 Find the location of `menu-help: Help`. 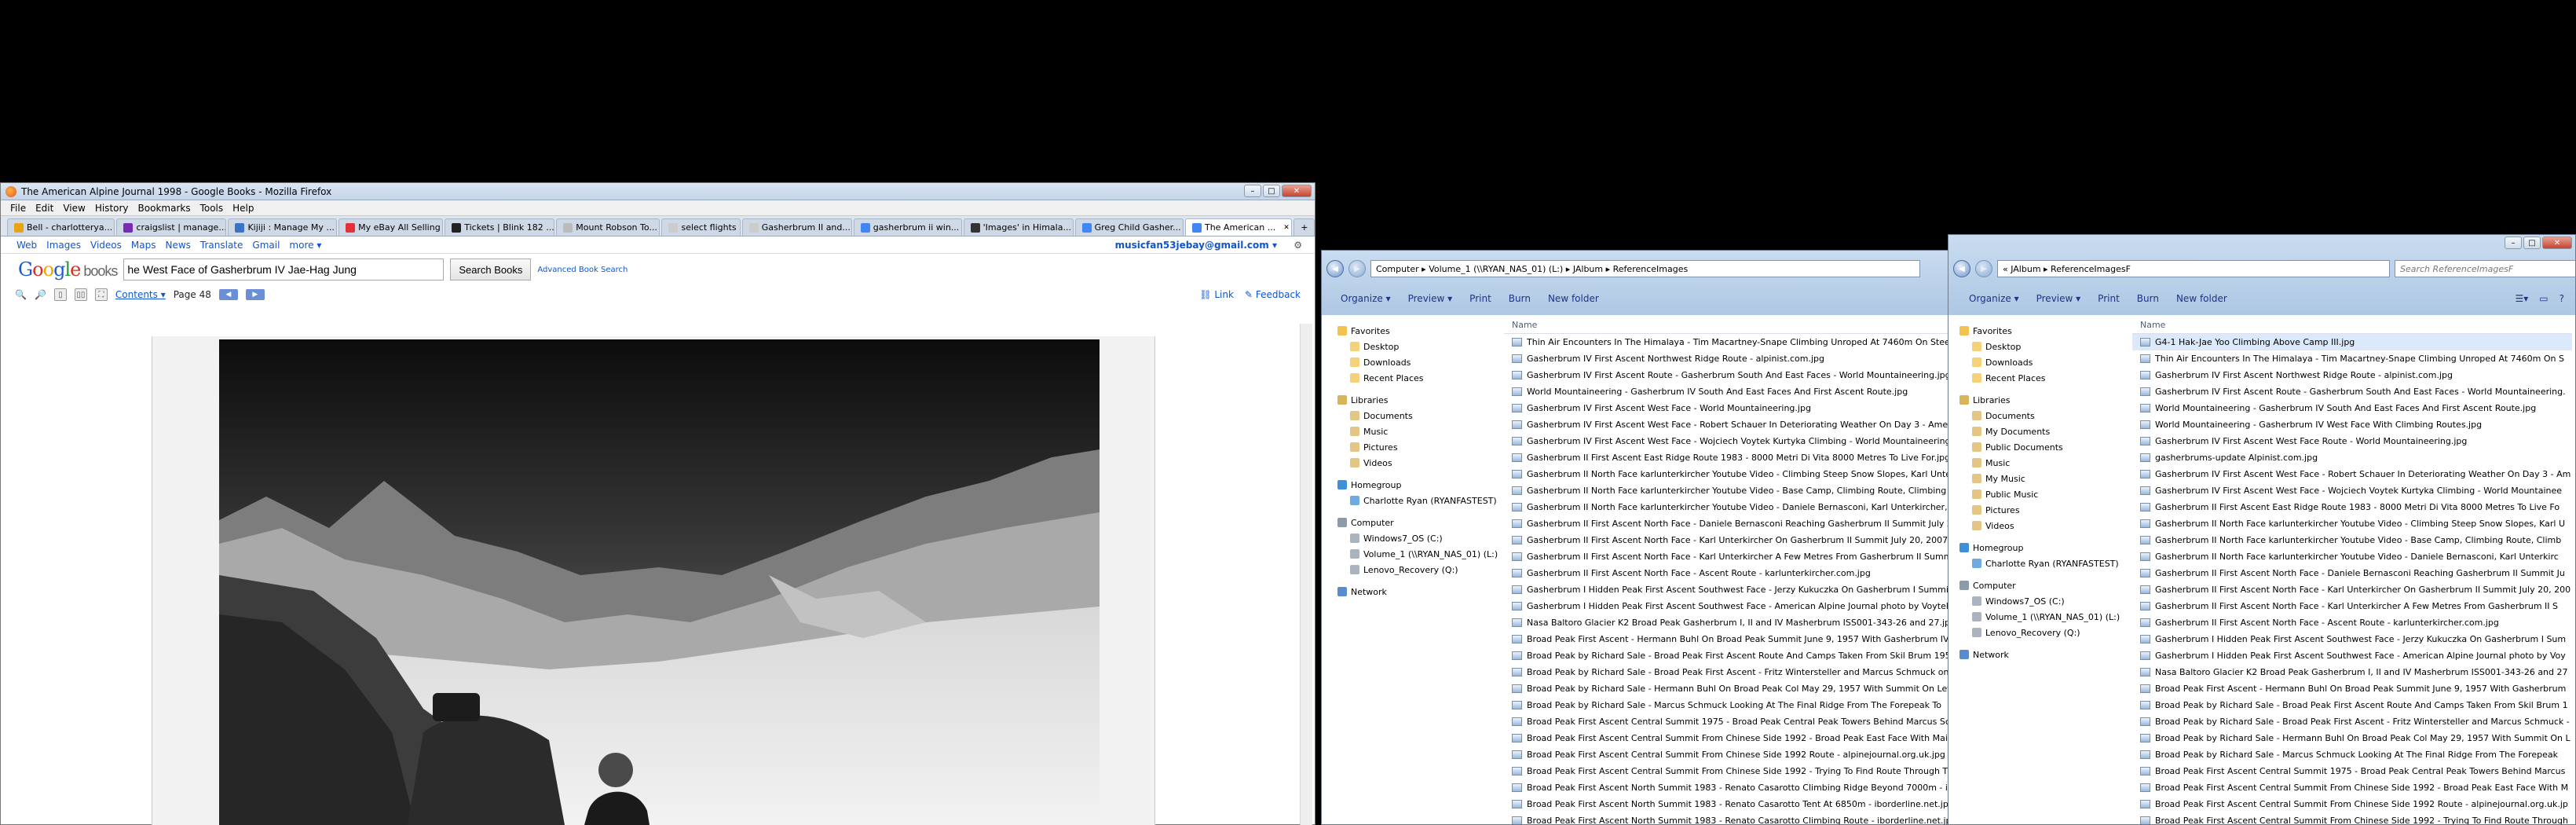

menu-help: Help is located at coordinates (243, 208).